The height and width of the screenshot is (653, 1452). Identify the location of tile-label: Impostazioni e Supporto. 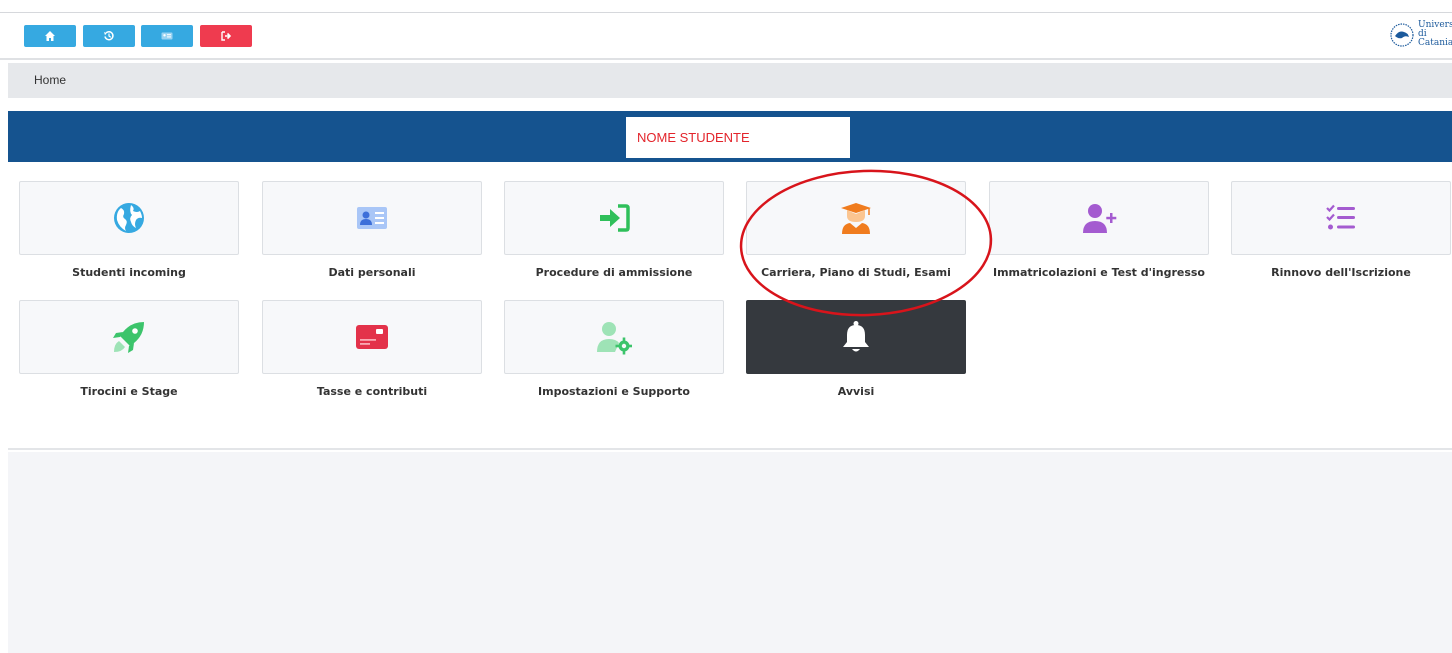
(614, 391).